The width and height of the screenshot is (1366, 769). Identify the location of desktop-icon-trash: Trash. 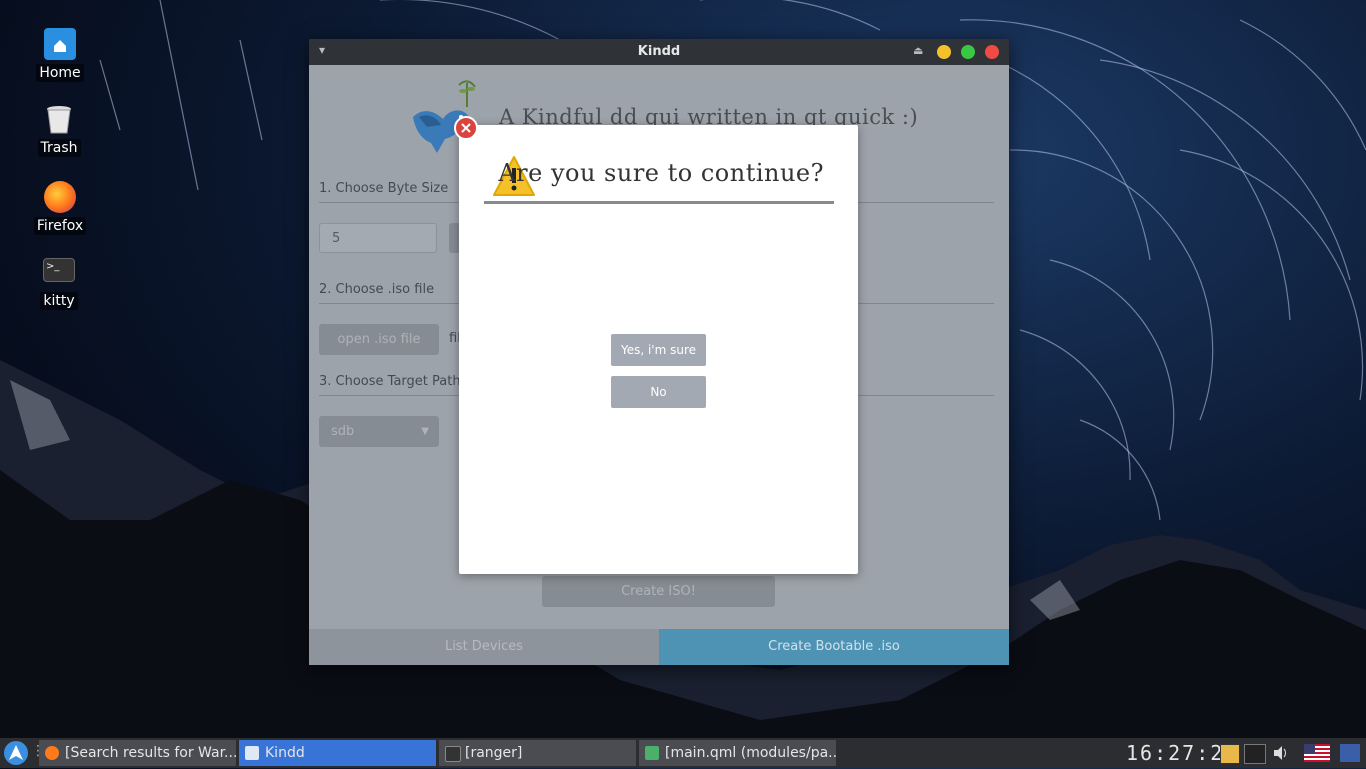
(59, 130).